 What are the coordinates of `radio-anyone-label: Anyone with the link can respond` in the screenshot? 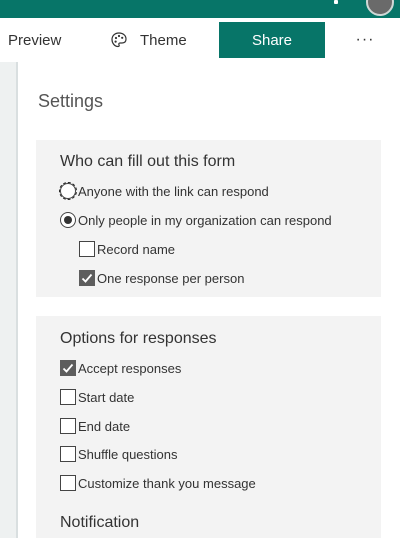 It's located at (173, 191).